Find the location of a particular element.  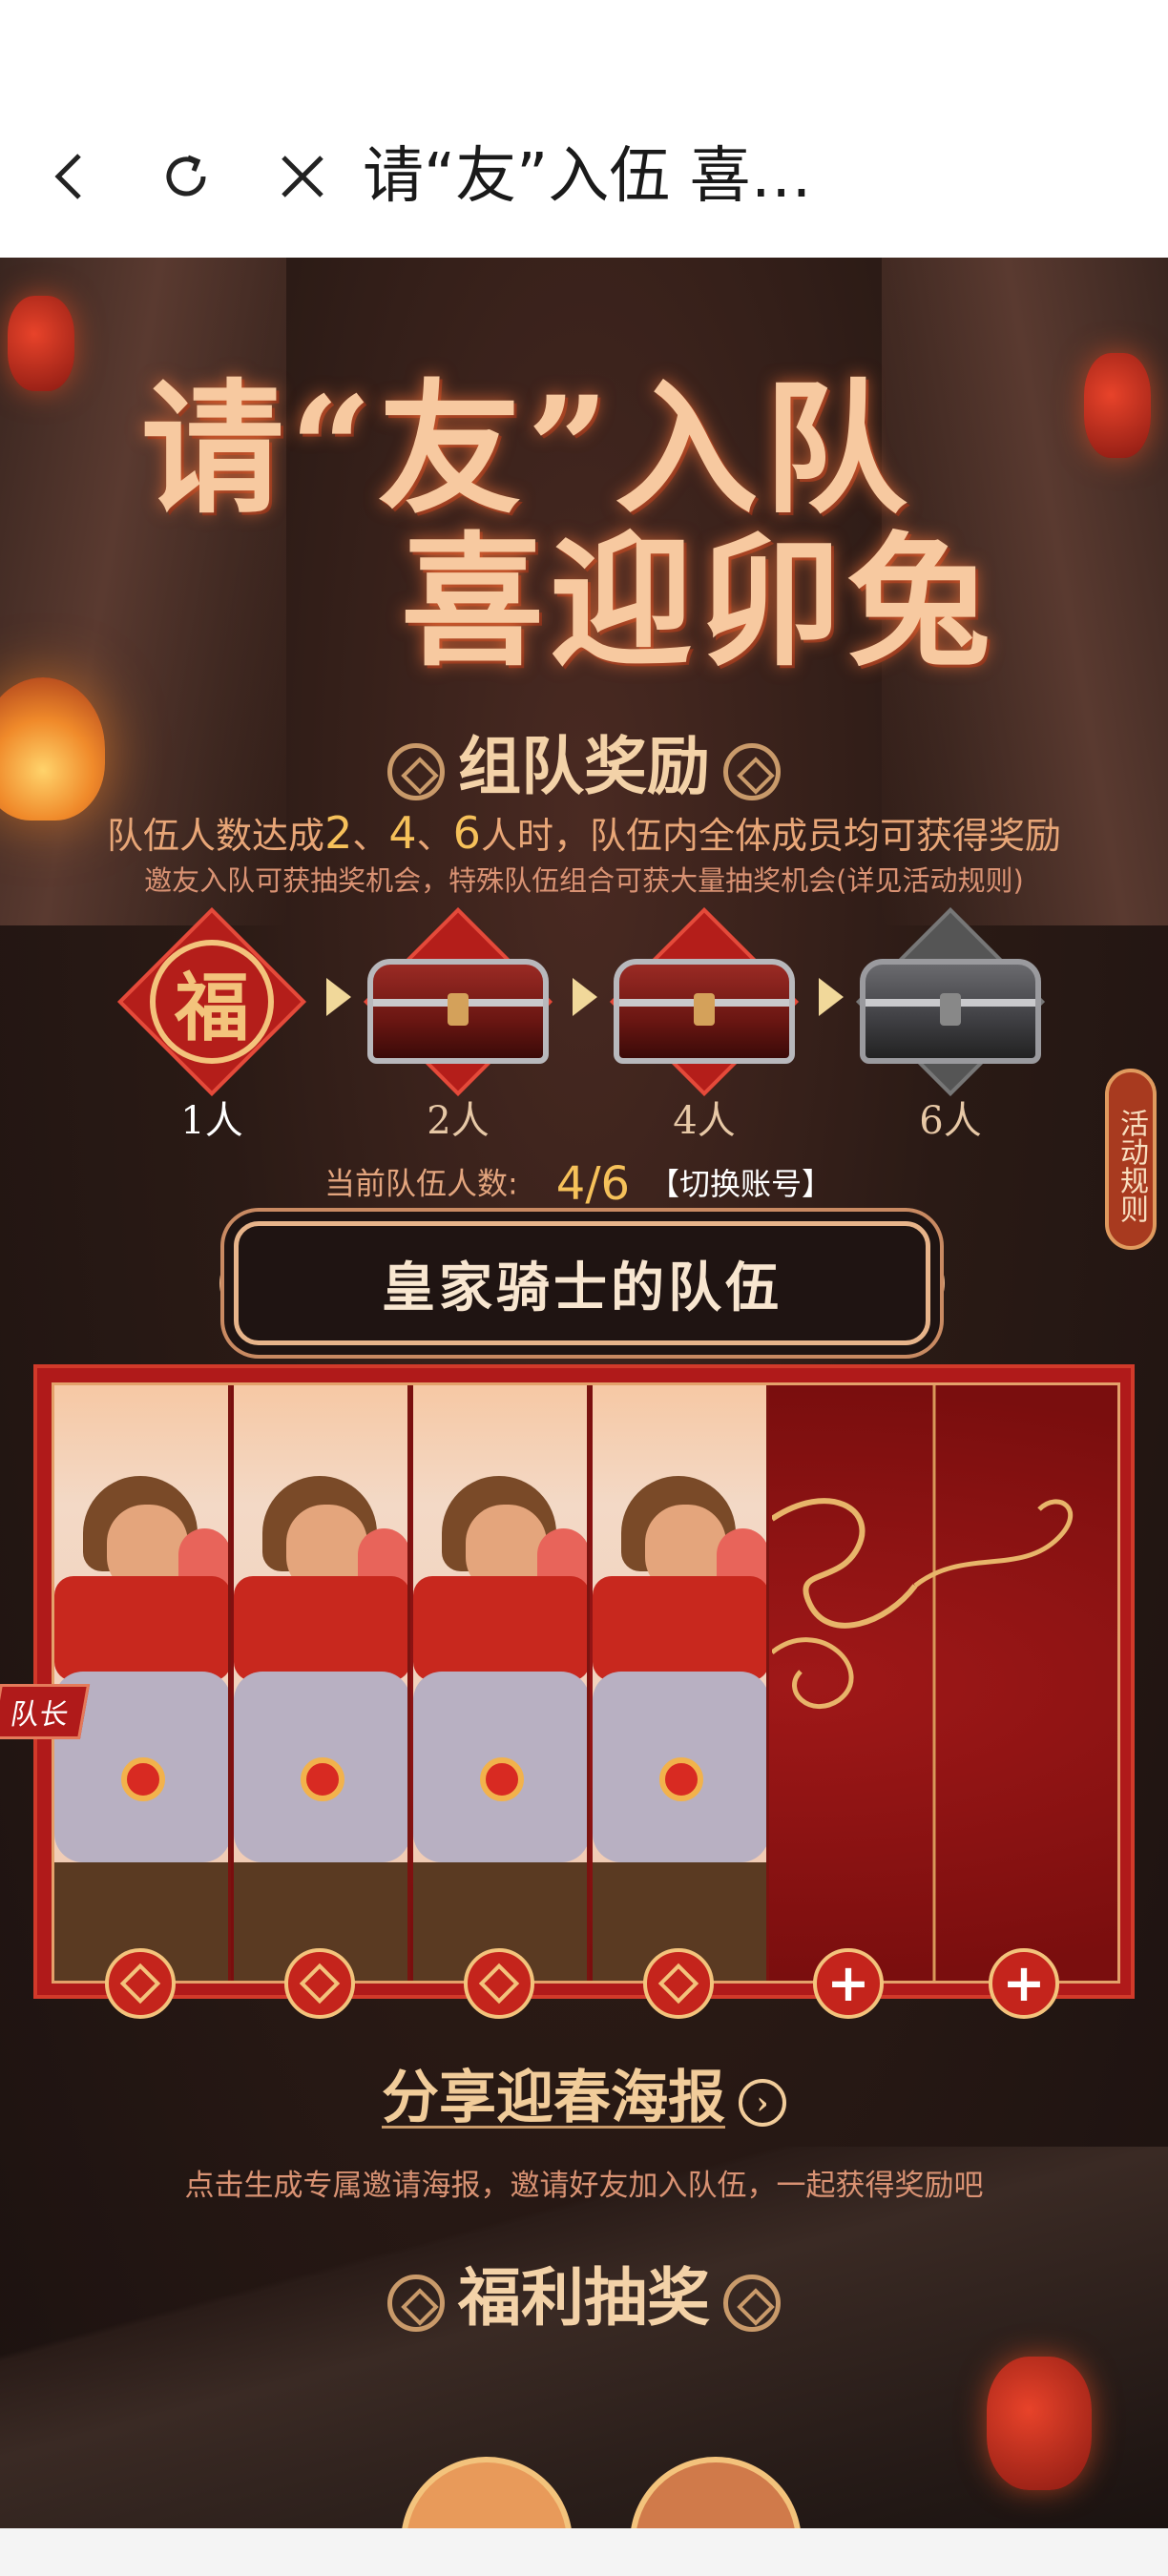

golden-cloud-ornament-icon is located at coordinates (922, 1683).